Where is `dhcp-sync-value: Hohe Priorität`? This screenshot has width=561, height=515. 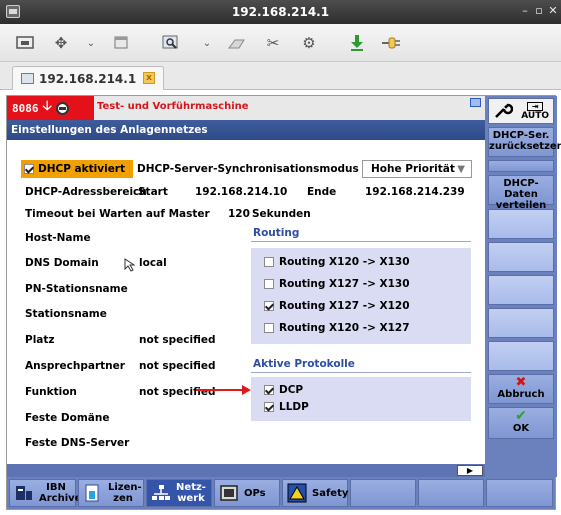 dhcp-sync-value: Hohe Priorität is located at coordinates (413, 169).